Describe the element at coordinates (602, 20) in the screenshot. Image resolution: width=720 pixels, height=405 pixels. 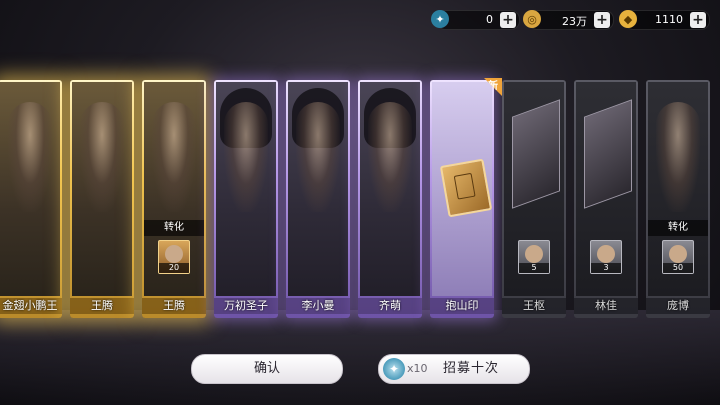
I see `add-coin-button: +` at that location.